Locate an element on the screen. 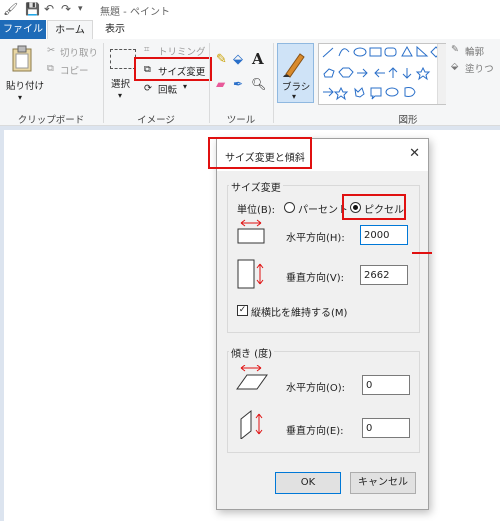  shapes-group-label: 図形 is located at coordinates (408, 120).